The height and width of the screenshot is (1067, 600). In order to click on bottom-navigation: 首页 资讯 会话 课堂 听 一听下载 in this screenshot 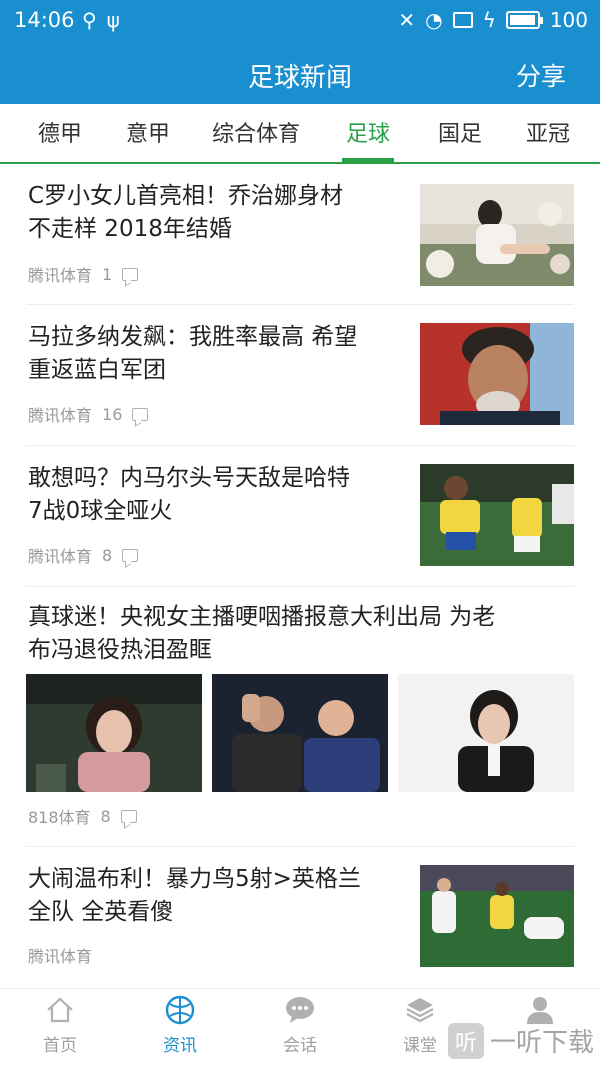, I will do `click(300, 1027)`.